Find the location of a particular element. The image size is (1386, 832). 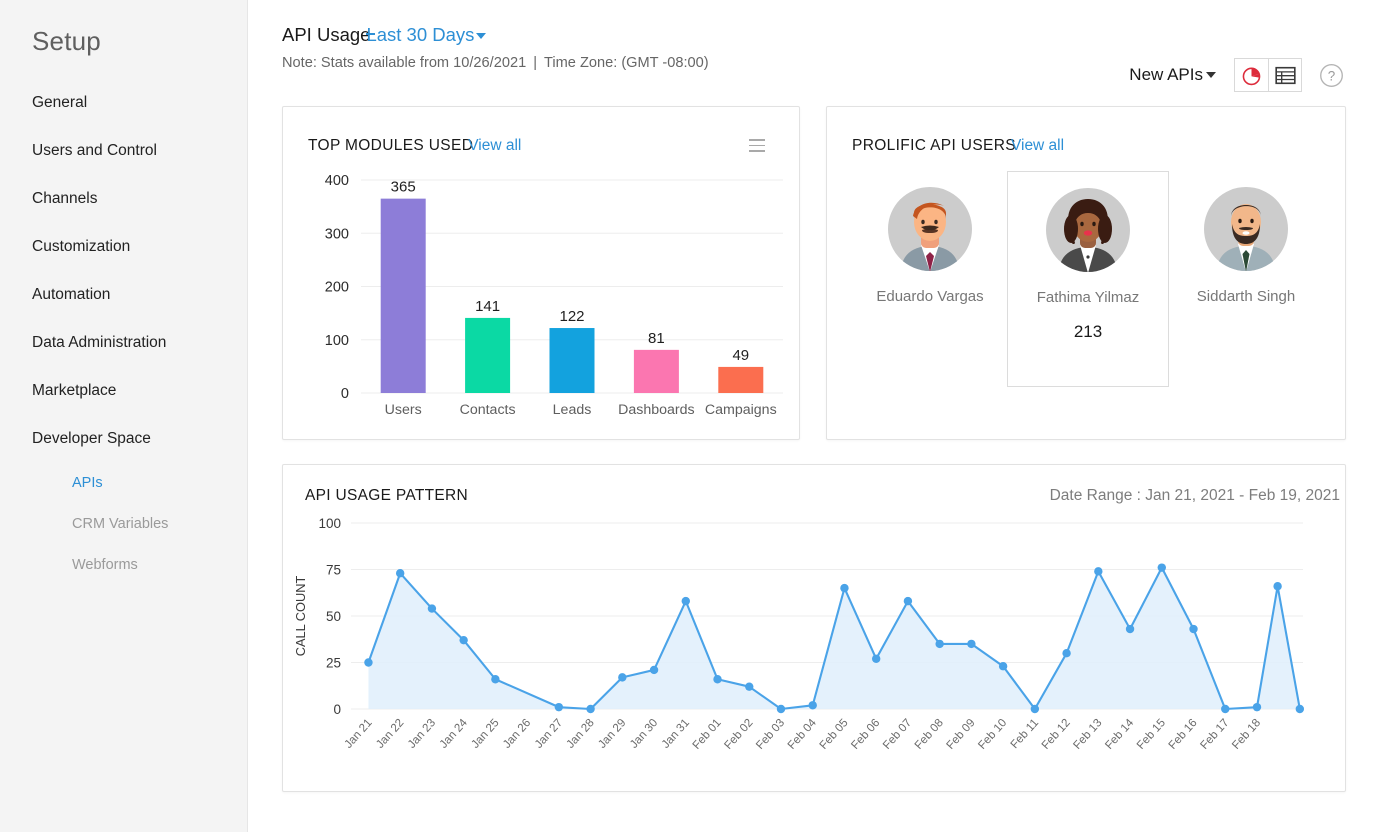

sidebar-item-marketplace: Marketplace is located at coordinates (123, 391).